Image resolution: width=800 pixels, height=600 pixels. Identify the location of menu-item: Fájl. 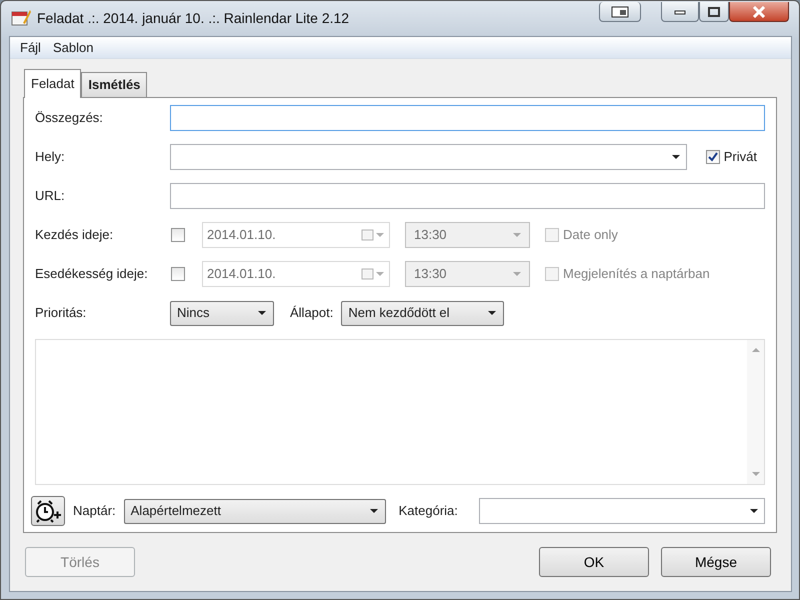
(30, 48).